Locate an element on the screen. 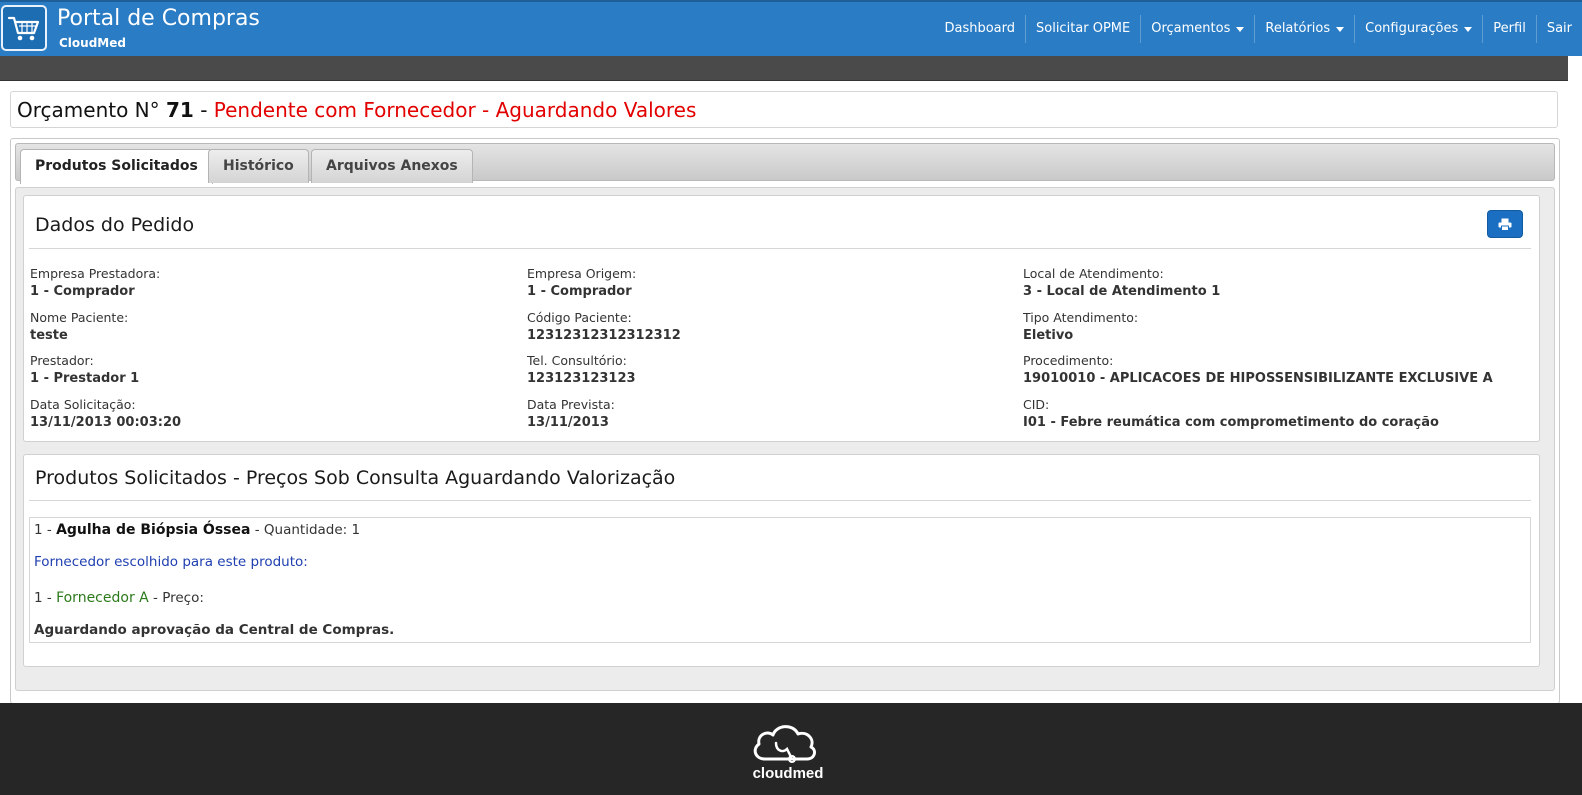 This screenshot has width=1582, height=795. print-button is located at coordinates (1505, 224).